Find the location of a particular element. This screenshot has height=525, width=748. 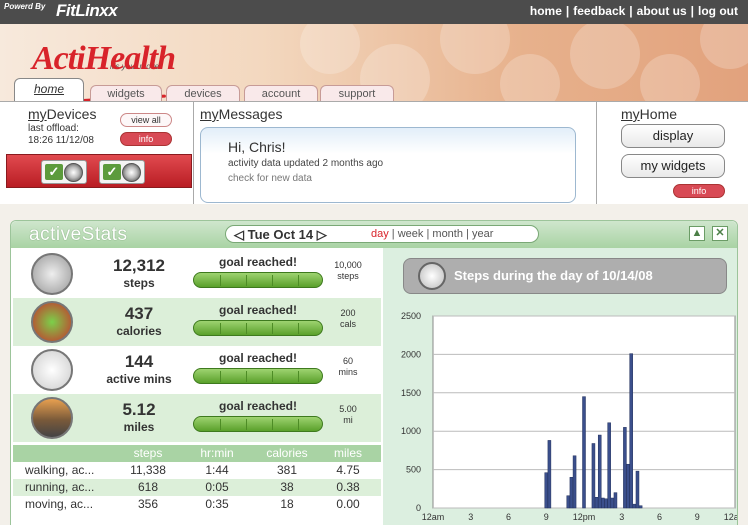

stat-unit: miles is located at coordinates (139, 427).